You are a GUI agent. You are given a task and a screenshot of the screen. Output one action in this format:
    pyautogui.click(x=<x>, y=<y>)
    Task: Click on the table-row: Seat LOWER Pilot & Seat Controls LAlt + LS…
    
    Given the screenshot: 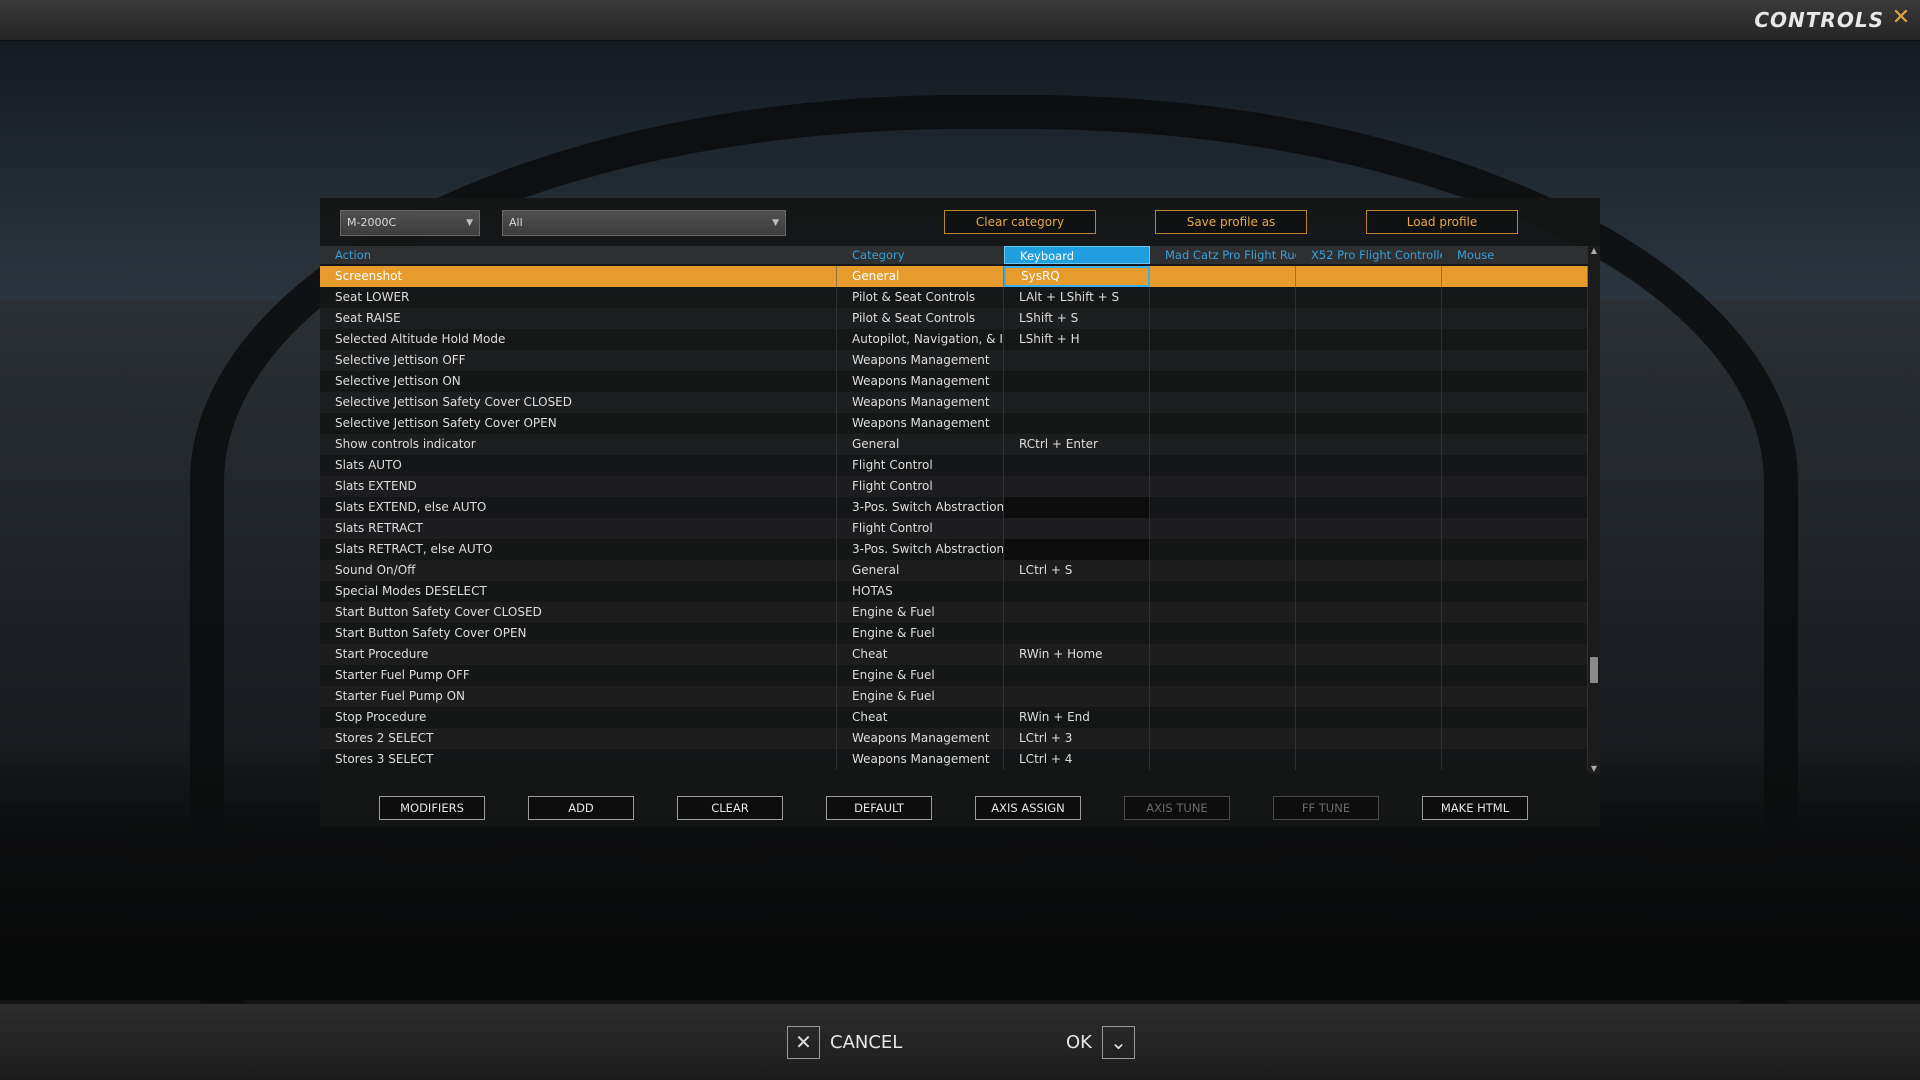 What is the action you would take?
    pyautogui.click(x=954, y=297)
    